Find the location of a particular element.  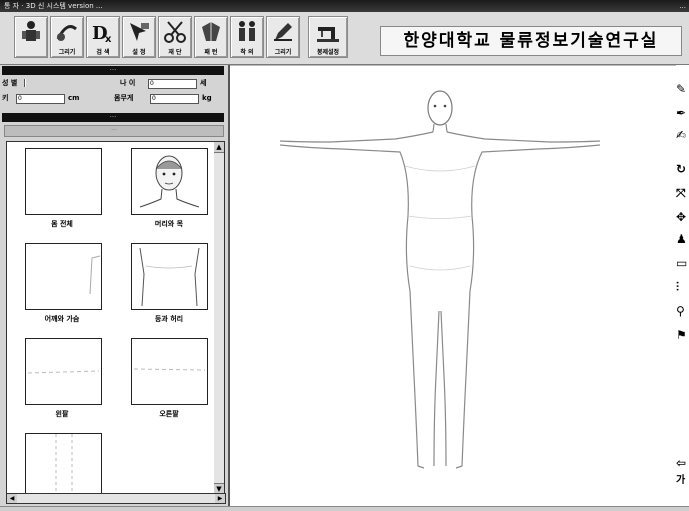

head-neck-icon is located at coordinates (169, 181).